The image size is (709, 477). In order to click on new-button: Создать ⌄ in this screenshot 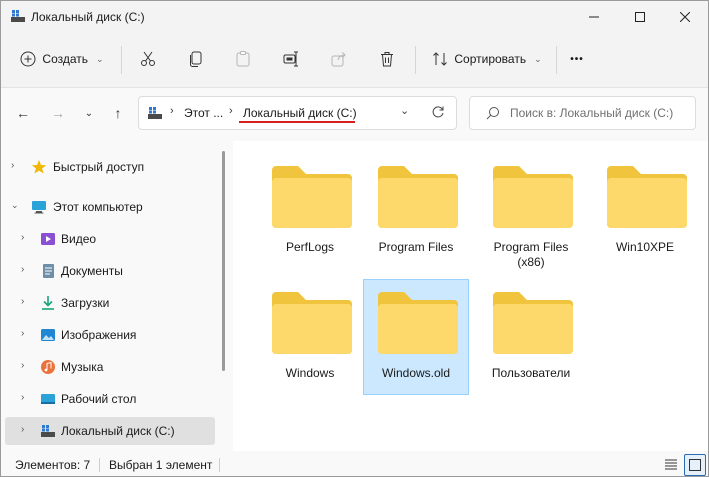, I will do `click(62, 59)`.